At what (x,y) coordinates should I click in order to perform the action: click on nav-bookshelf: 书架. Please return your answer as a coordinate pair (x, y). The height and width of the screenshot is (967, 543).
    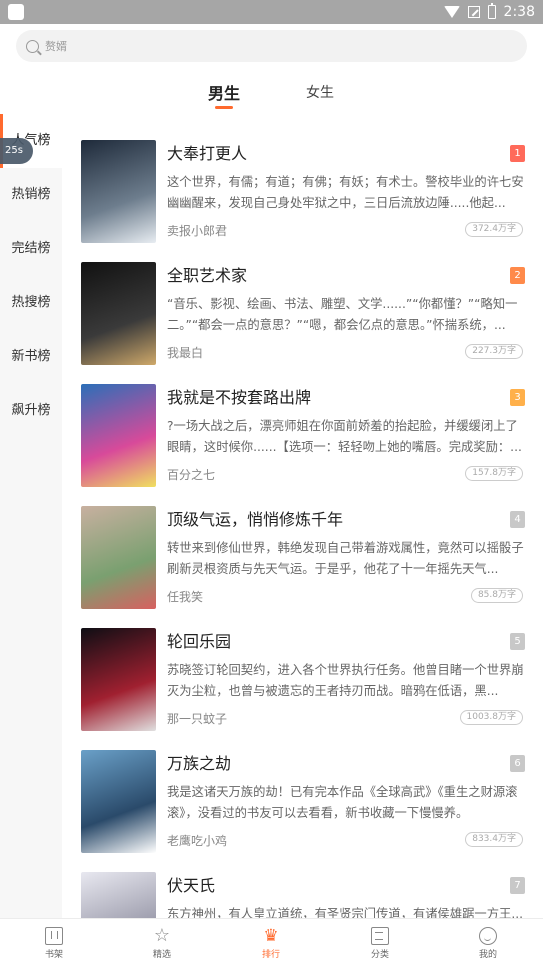
    Looking at the image, I should click on (54, 943).